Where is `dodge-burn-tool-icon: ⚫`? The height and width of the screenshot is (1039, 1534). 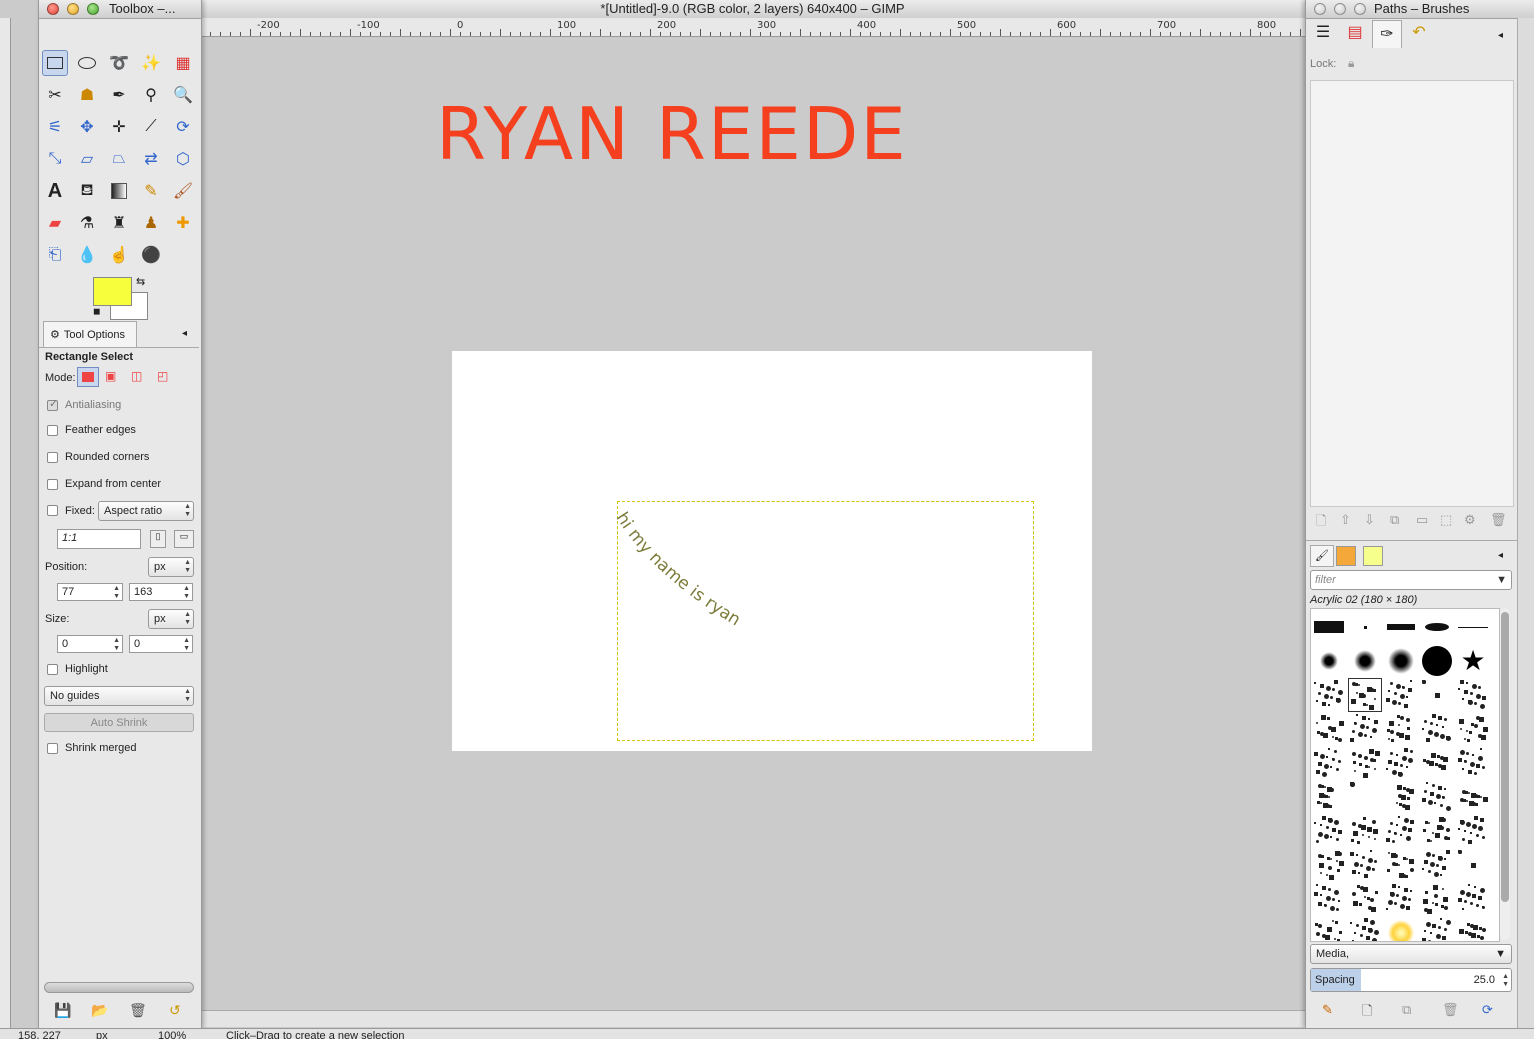
dodge-burn-tool-icon: ⚫ is located at coordinates (151, 255).